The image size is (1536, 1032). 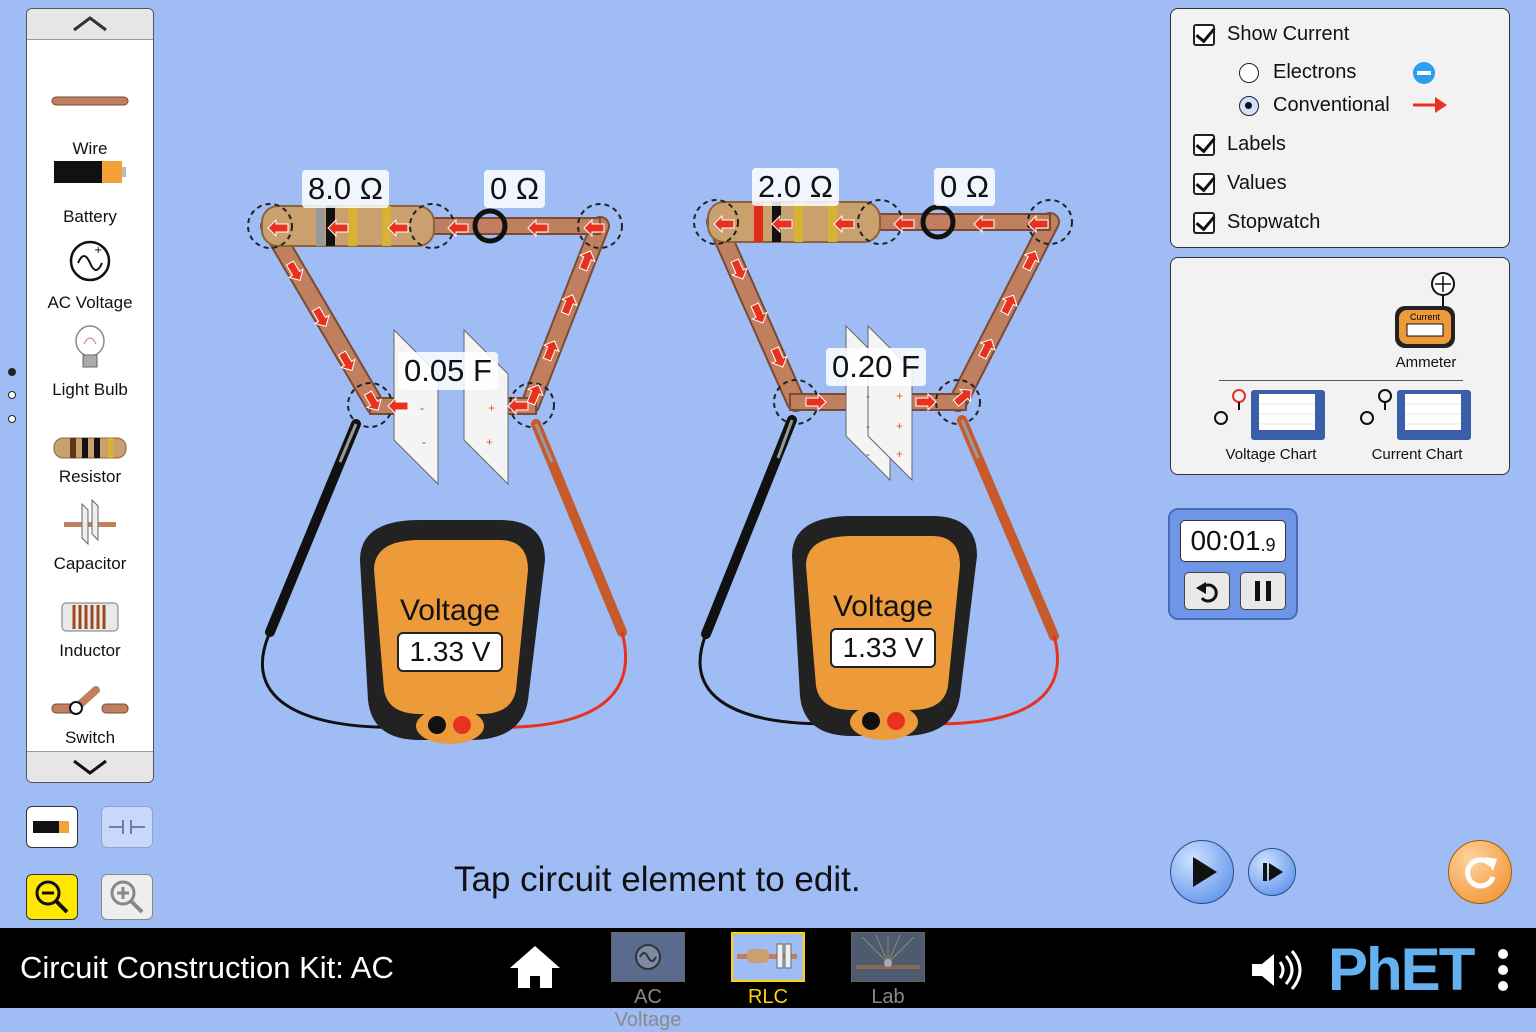 What do you see at coordinates (1417, 454) in the screenshot?
I see `current-chart-label: Current Chart` at bounding box center [1417, 454].